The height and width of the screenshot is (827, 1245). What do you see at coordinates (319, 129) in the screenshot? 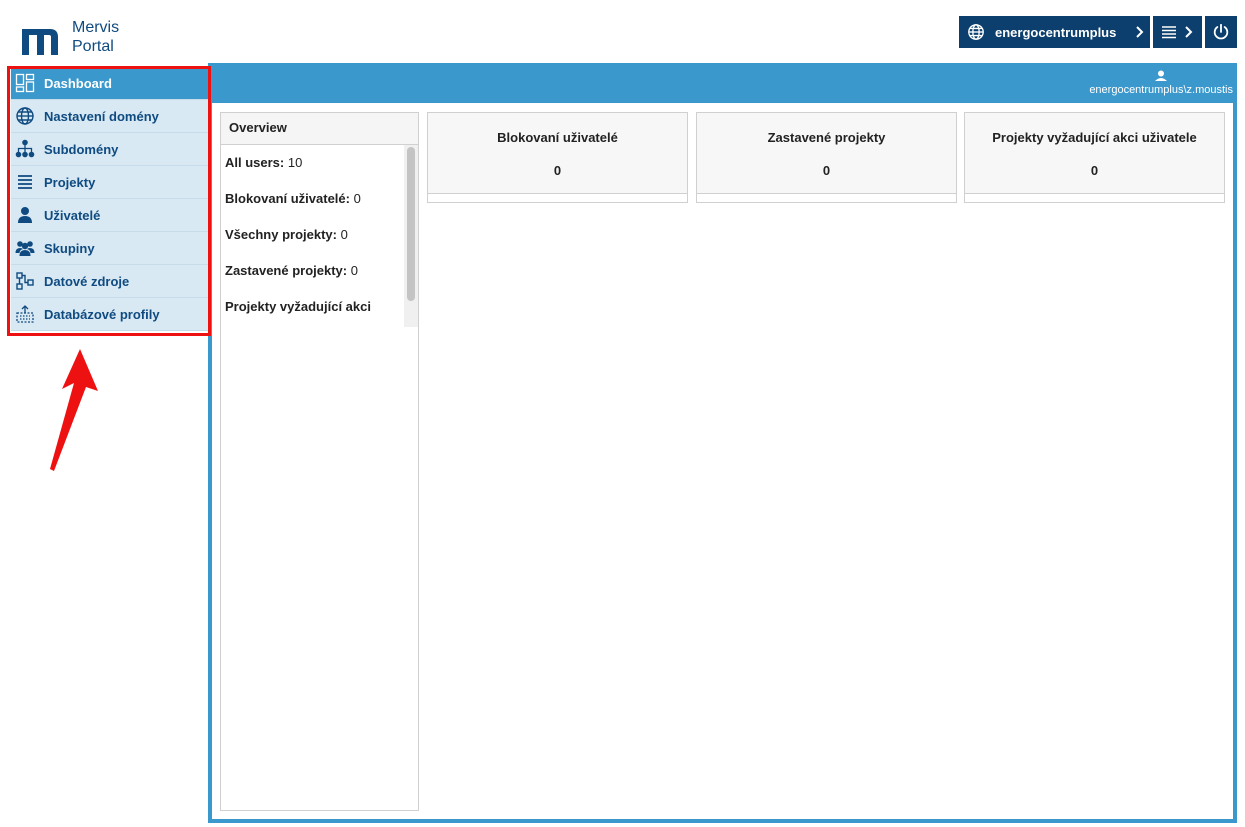
I see `overview-title: Overview` at bounding box center [319, 129].